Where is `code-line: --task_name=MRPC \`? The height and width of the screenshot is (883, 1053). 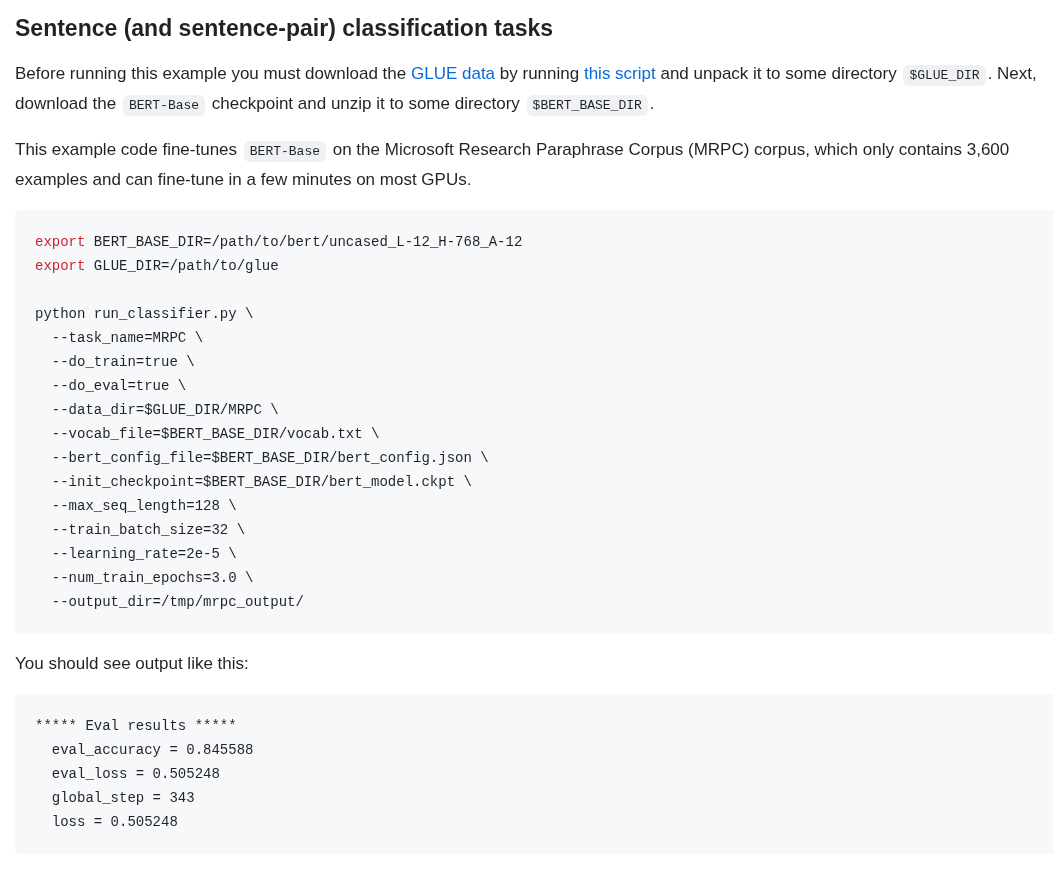 code-line: --task_name=MRPC \ is located at coordinates (127, 338).